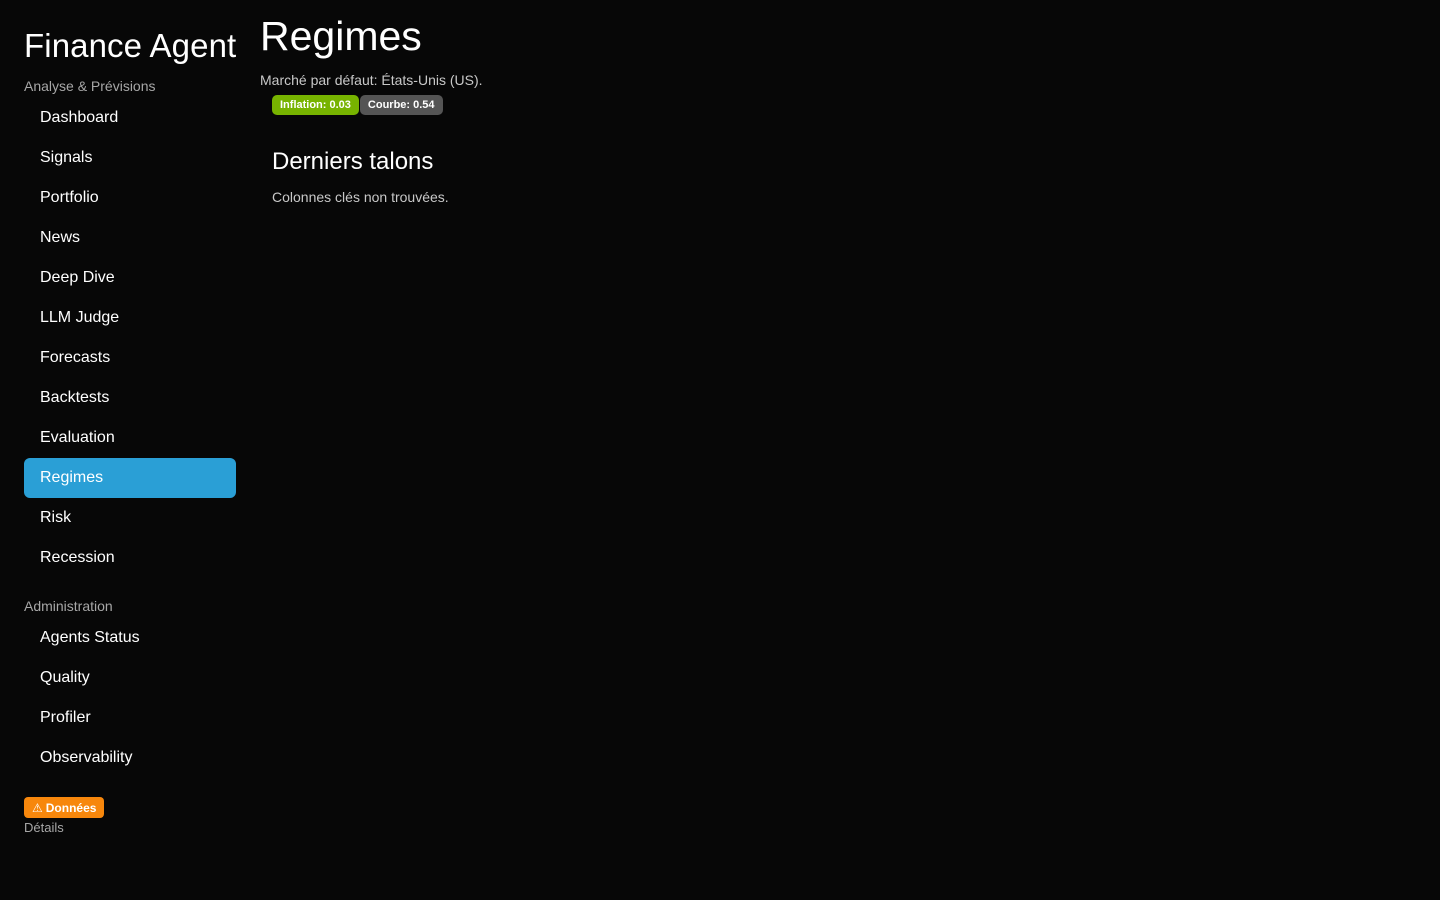 The height and width of the screenshot is (900, 1440). Describe the element at coordinates (130, 398) in the screenshot. I see `sidebar-item-backtests: Backtests` at that location.